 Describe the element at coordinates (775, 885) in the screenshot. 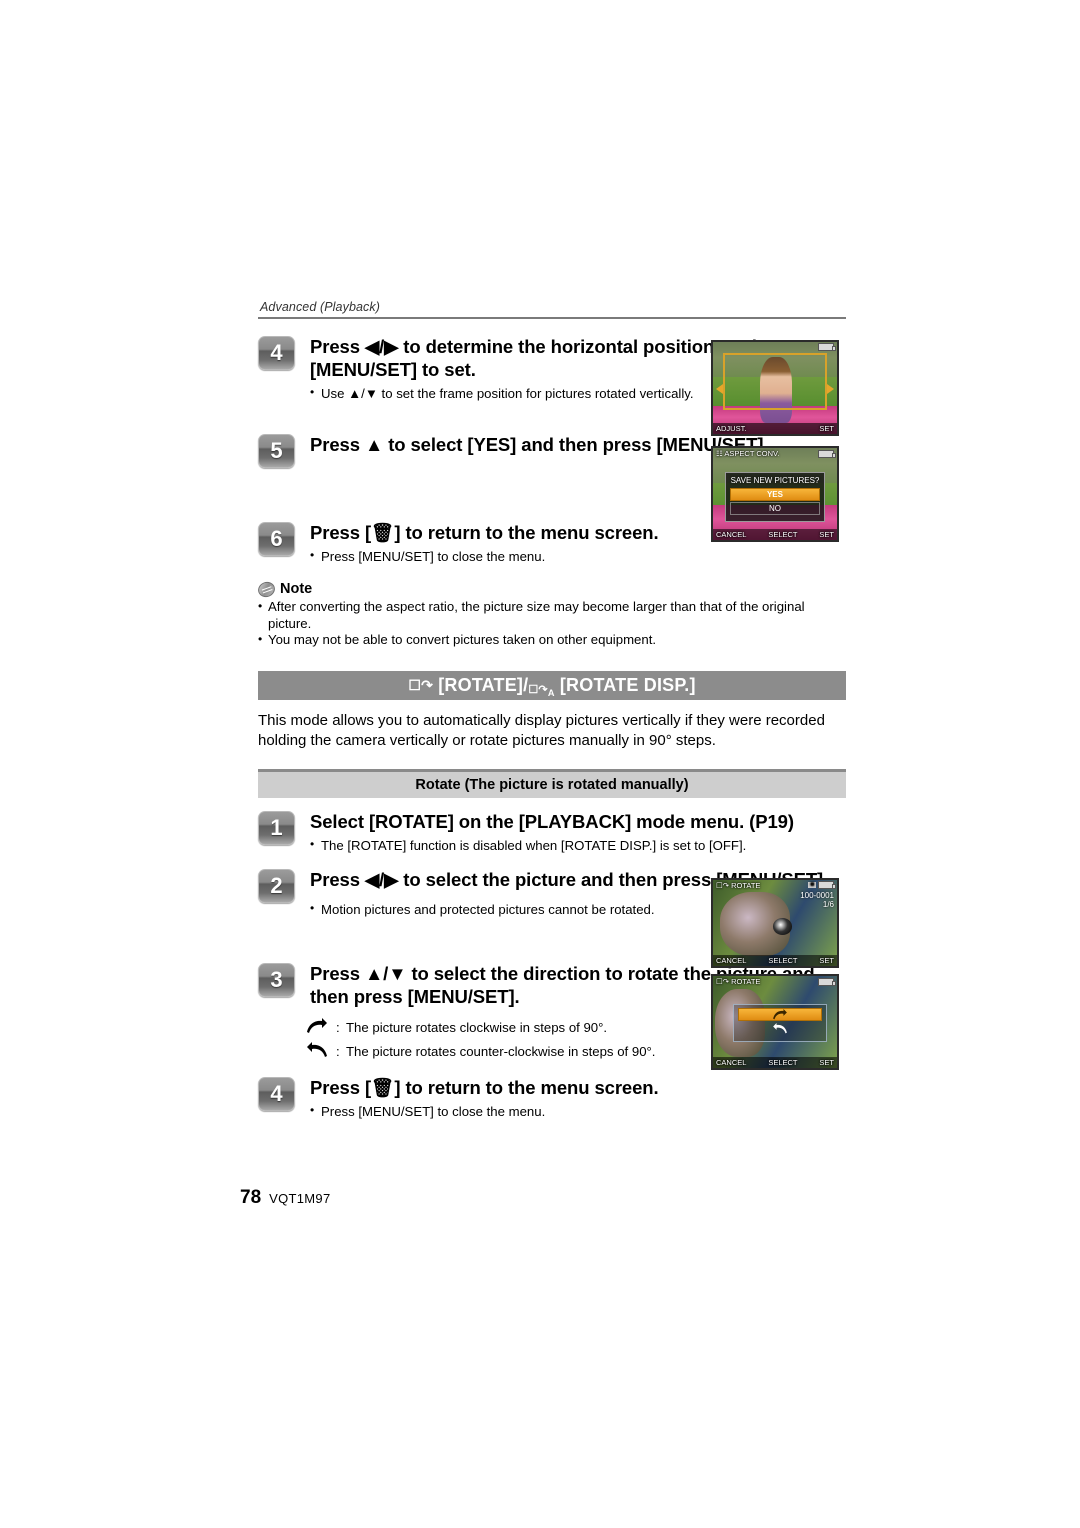

I see `thumb-osd-top: ☐↷ ROTATE ■` at that location.